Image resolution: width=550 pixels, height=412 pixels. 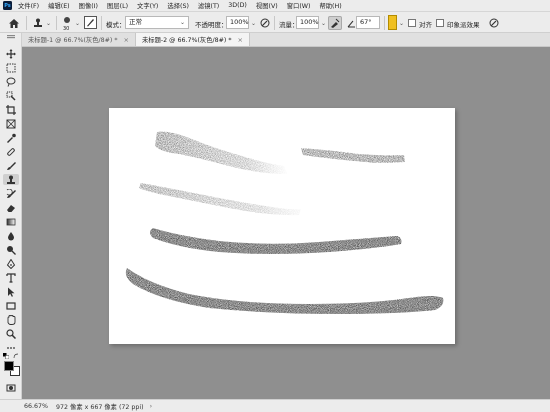 What do you see at coordinates (11, 249) in the screenshot?
I see `dodge-tool-icon` at bounding box center [11, 249].